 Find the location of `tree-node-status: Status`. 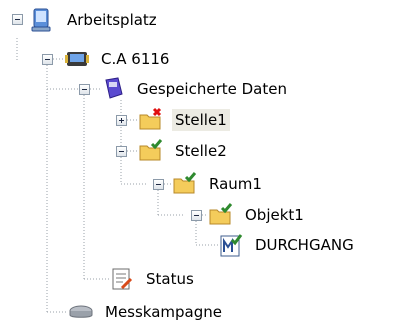

tree-node-status: Status is located at coordinates (169, 279).